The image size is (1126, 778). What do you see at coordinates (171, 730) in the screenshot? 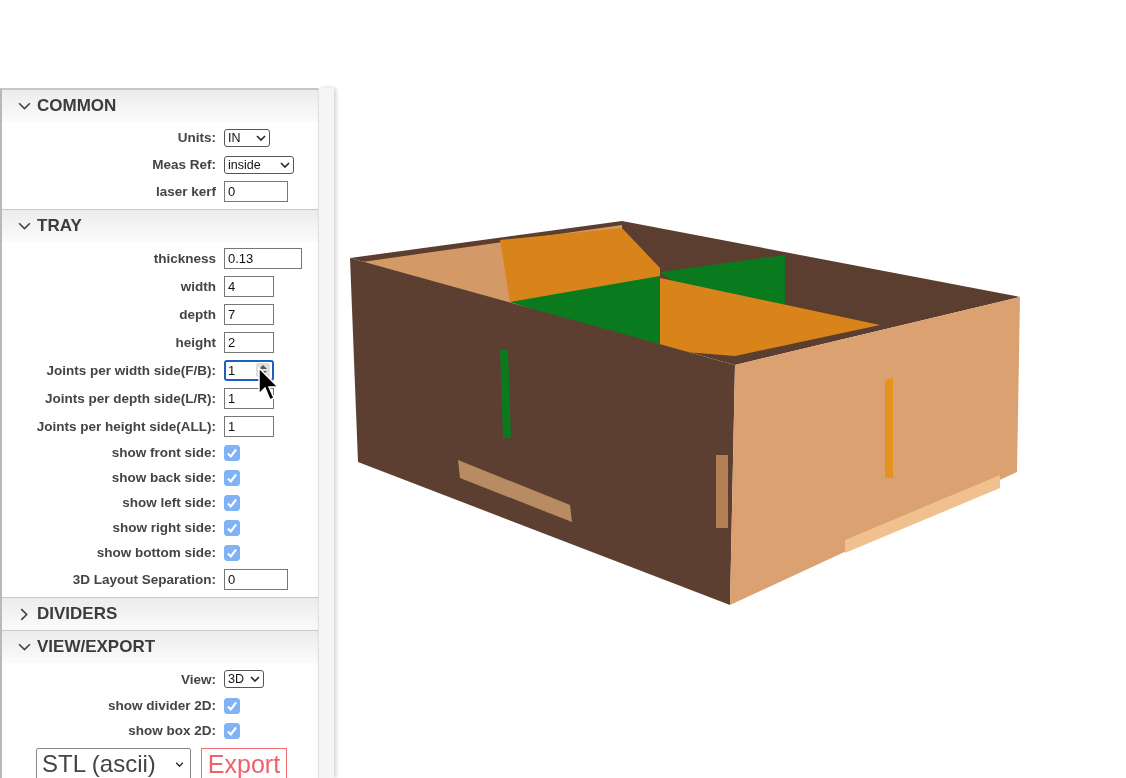
I see `field-label: show box 2D:` at bounding box center [171, 730].